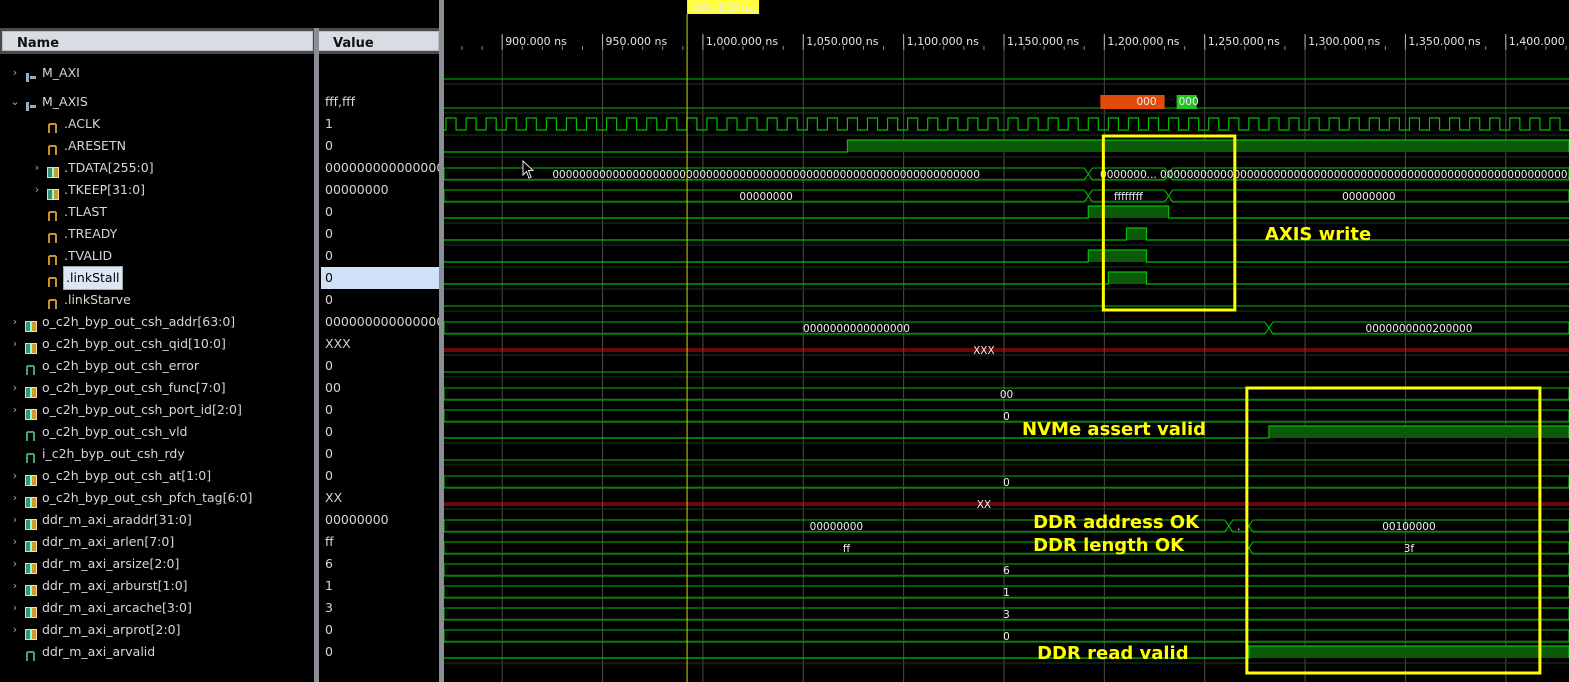  I want to click on signal-row: › ddr_m_axi_arburst[1:0] 1, so click(219, 586).